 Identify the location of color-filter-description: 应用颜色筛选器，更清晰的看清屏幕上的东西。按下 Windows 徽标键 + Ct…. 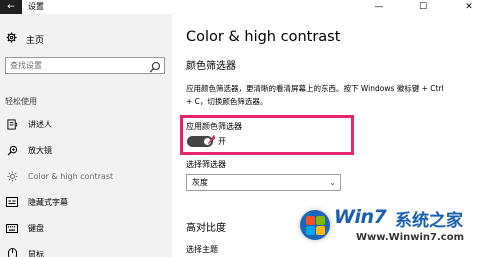
(315, 95).